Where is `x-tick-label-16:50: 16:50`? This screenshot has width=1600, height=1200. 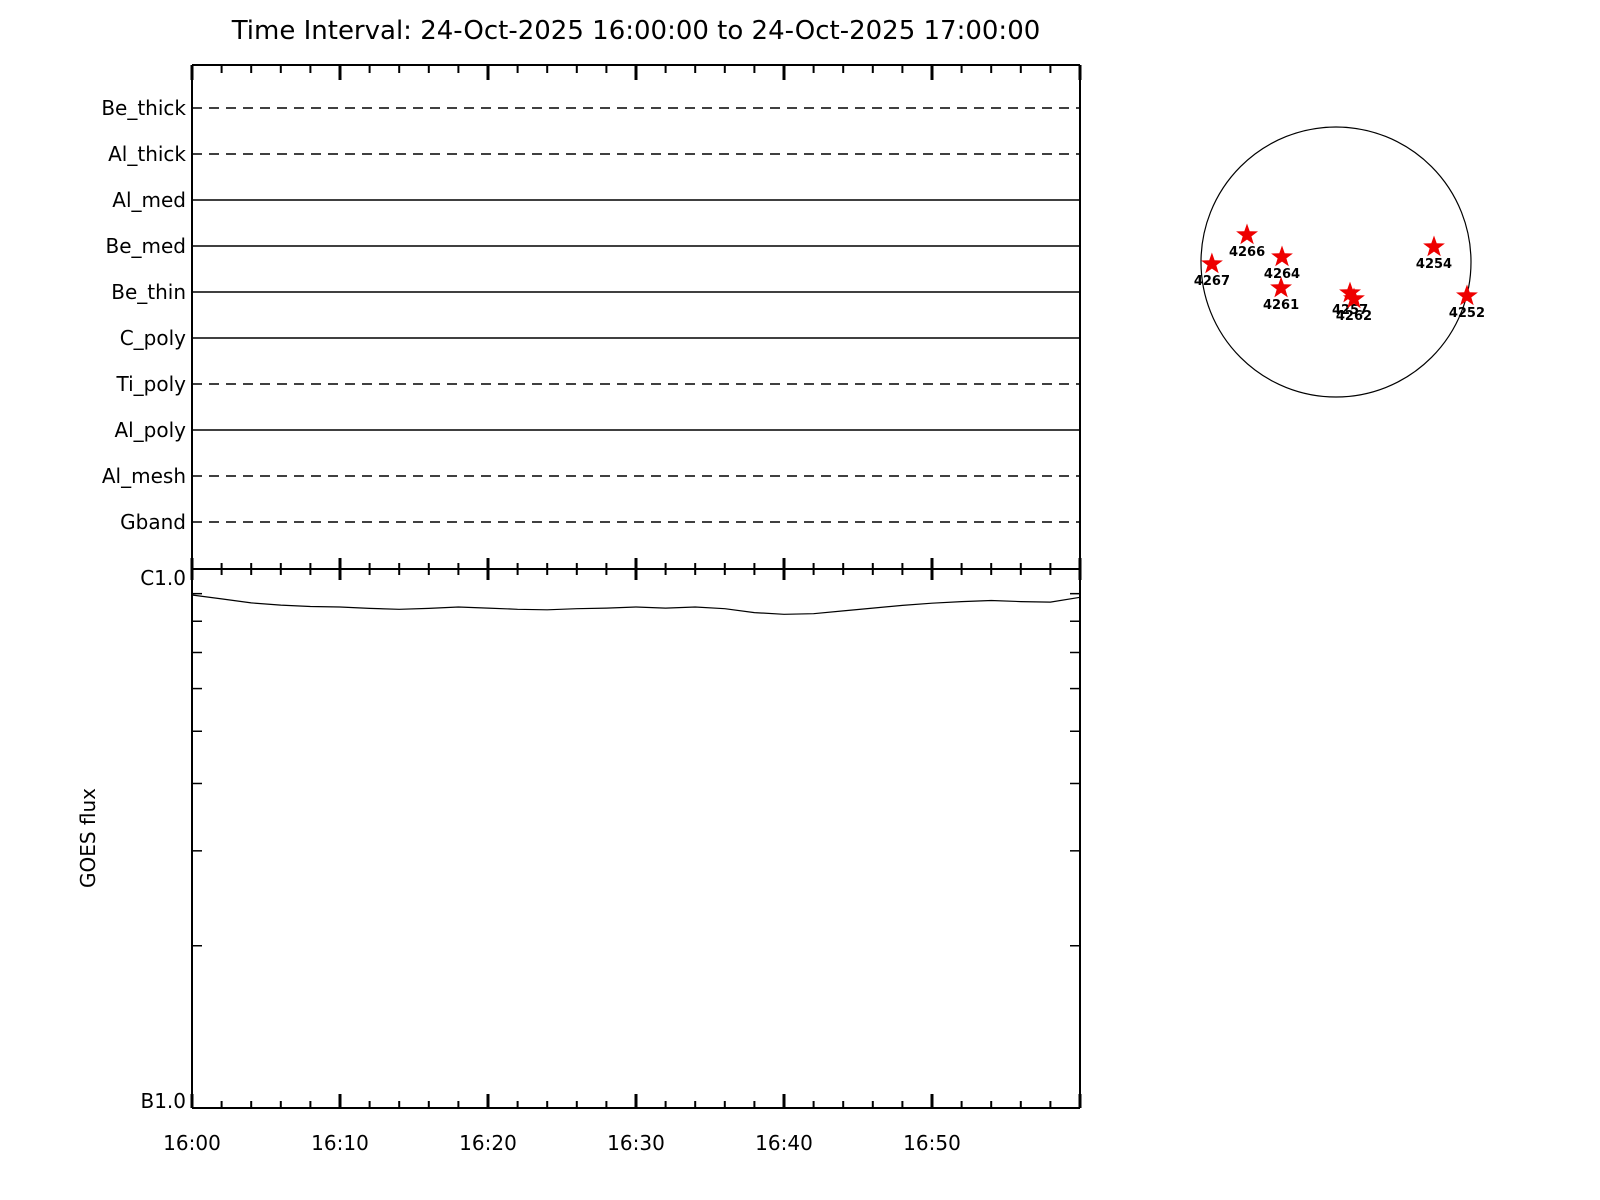 x-tick-label-16:50: 16:50 is located at coordinates (932, 1143).